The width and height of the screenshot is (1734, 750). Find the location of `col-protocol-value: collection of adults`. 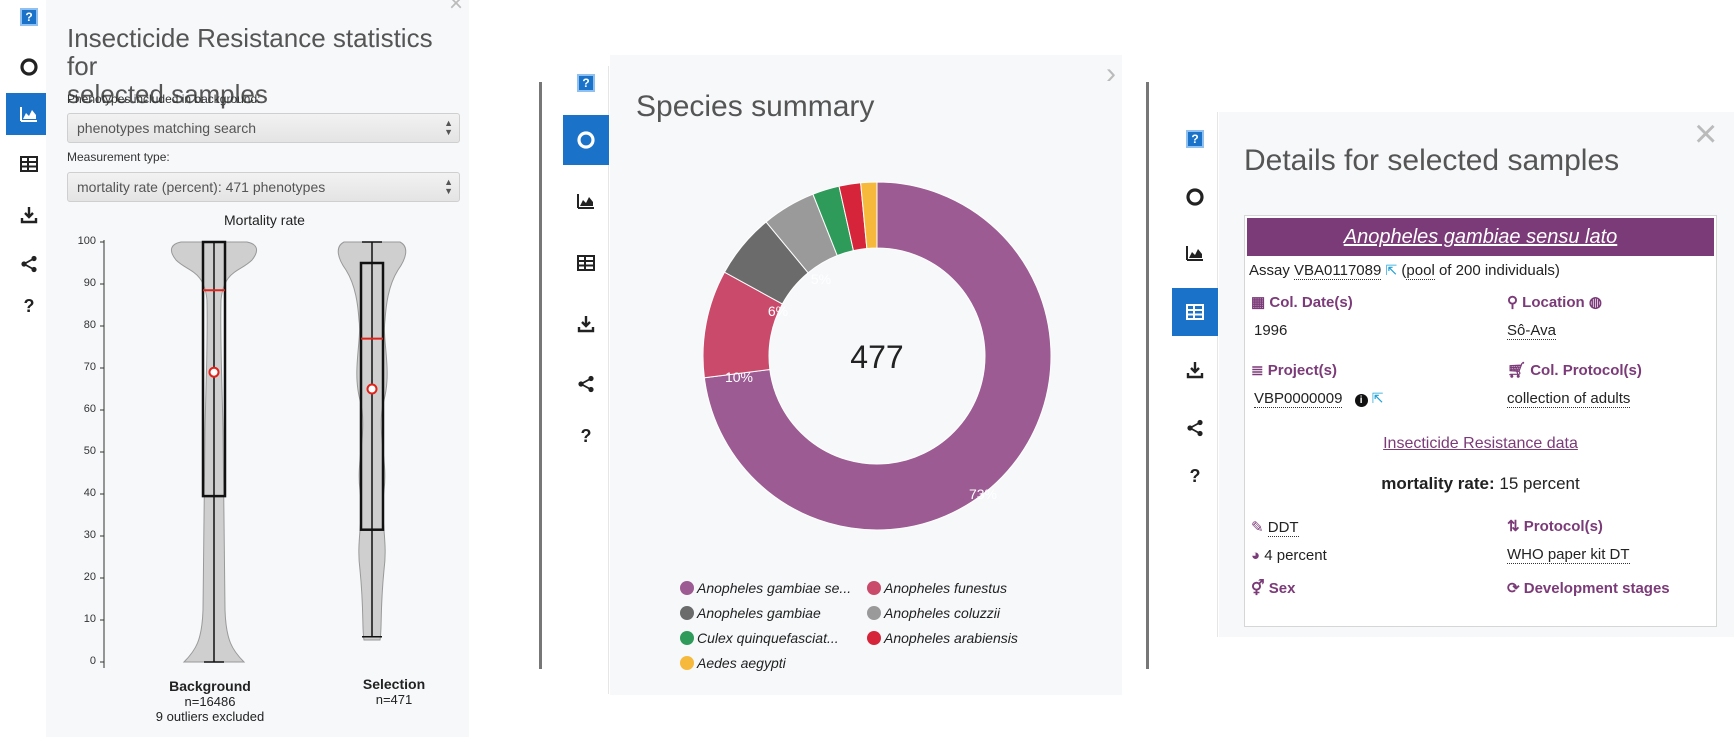

col-protocol-value: collection of adults is located at coordinates (1569, 399).